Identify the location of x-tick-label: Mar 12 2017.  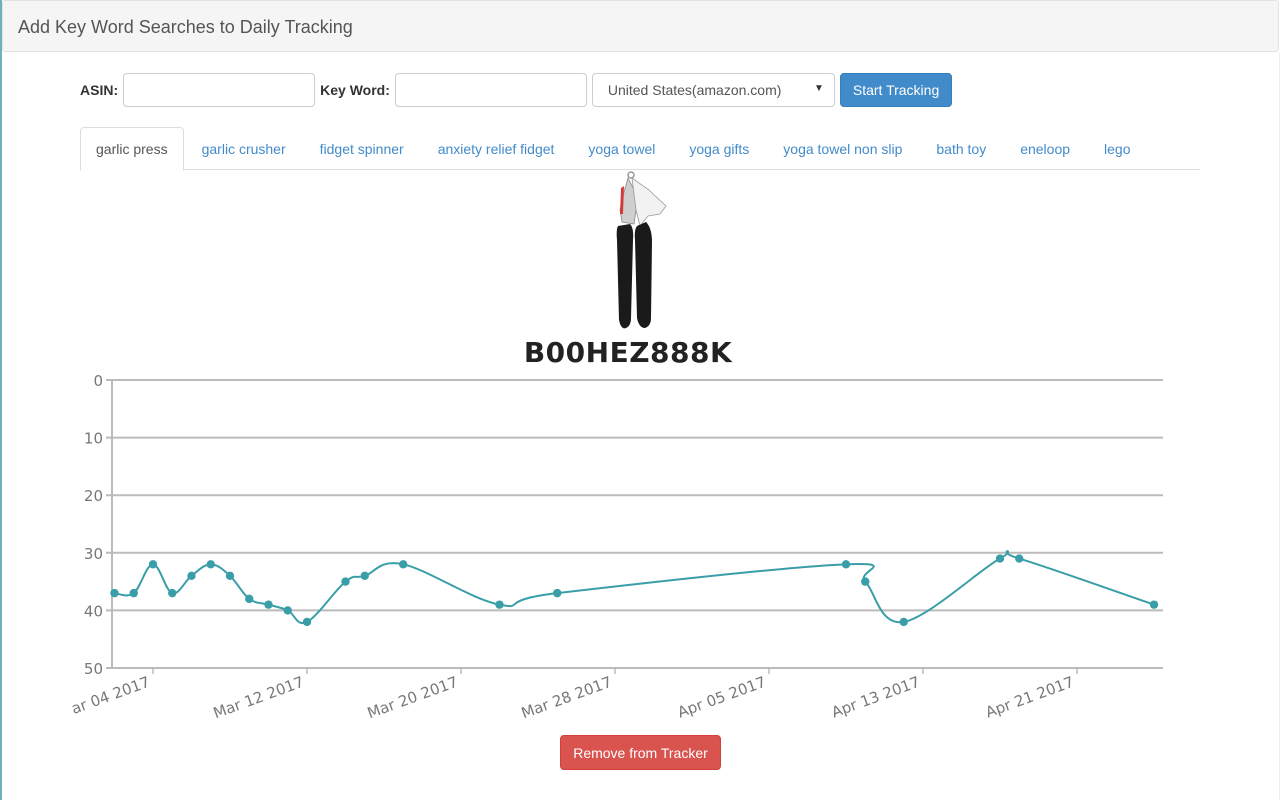
(259, 697).